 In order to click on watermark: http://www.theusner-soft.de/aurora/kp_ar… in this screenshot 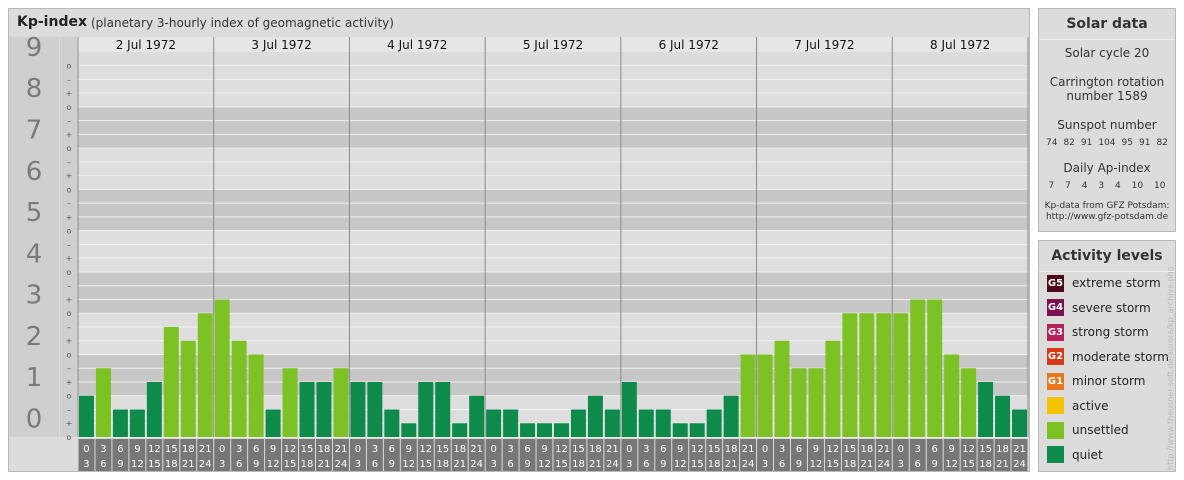, I will do `click(1170, 368)`.